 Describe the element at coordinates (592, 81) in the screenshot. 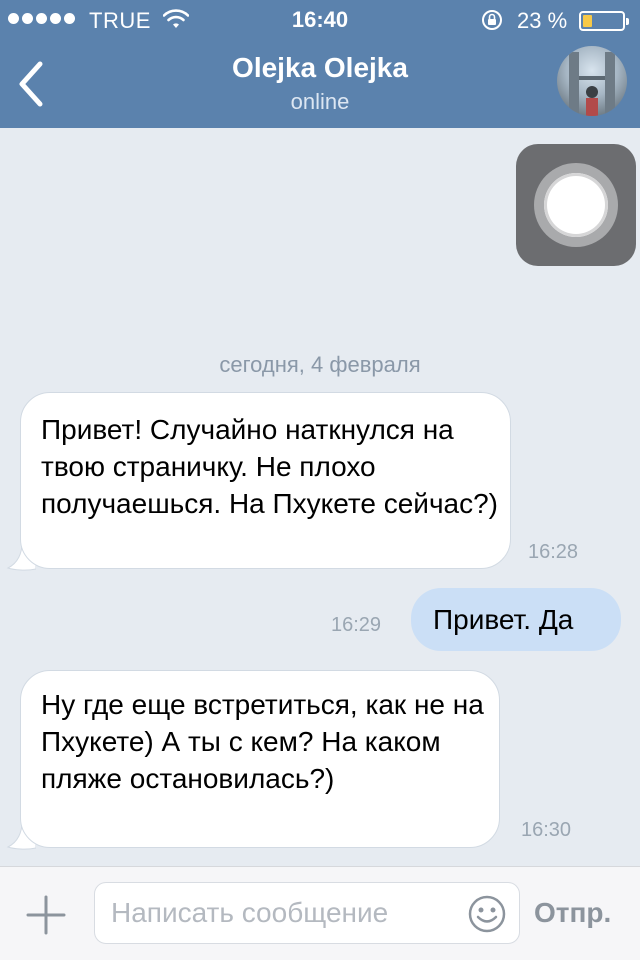

I see `avatar` at that location.